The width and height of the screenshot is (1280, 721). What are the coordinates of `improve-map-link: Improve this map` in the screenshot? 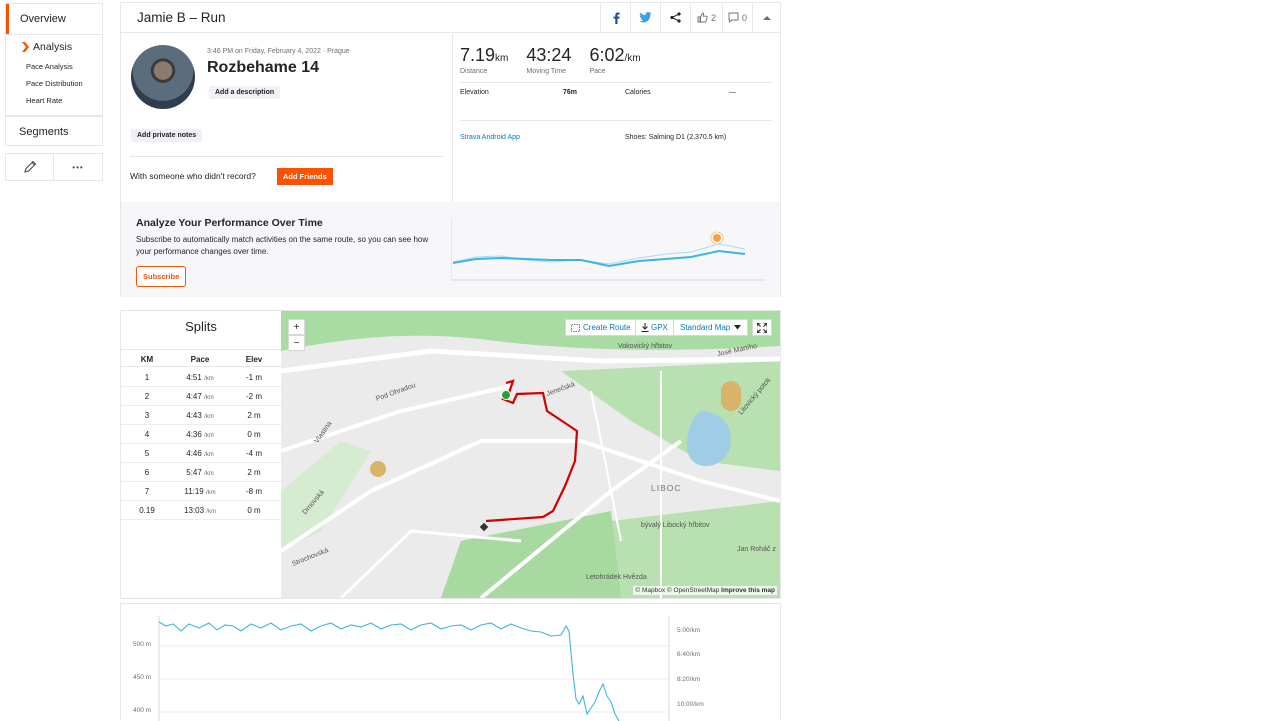 It's located at (748, 590).